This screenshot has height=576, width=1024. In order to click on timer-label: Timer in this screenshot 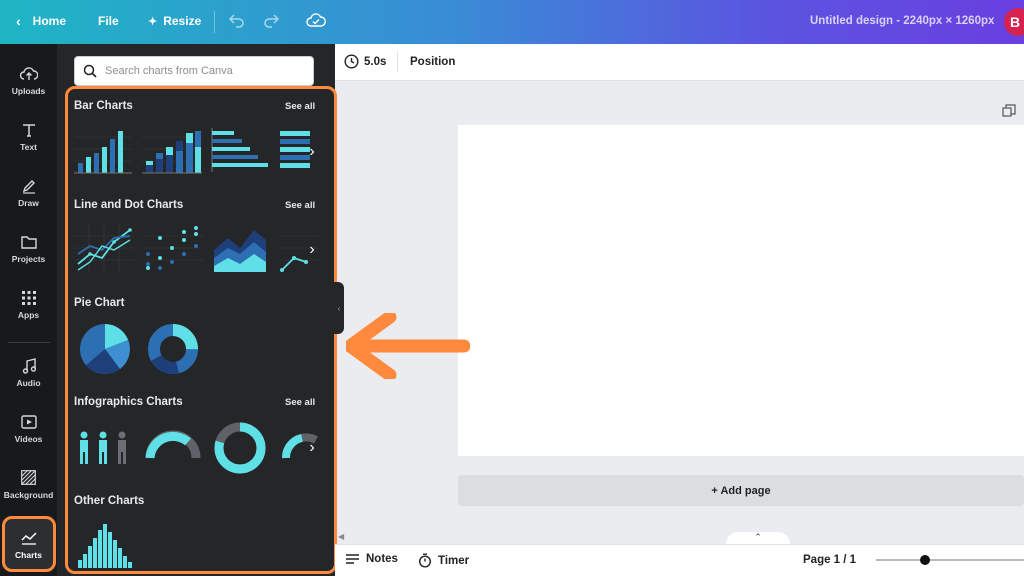, I will do `click(454, 560)`.